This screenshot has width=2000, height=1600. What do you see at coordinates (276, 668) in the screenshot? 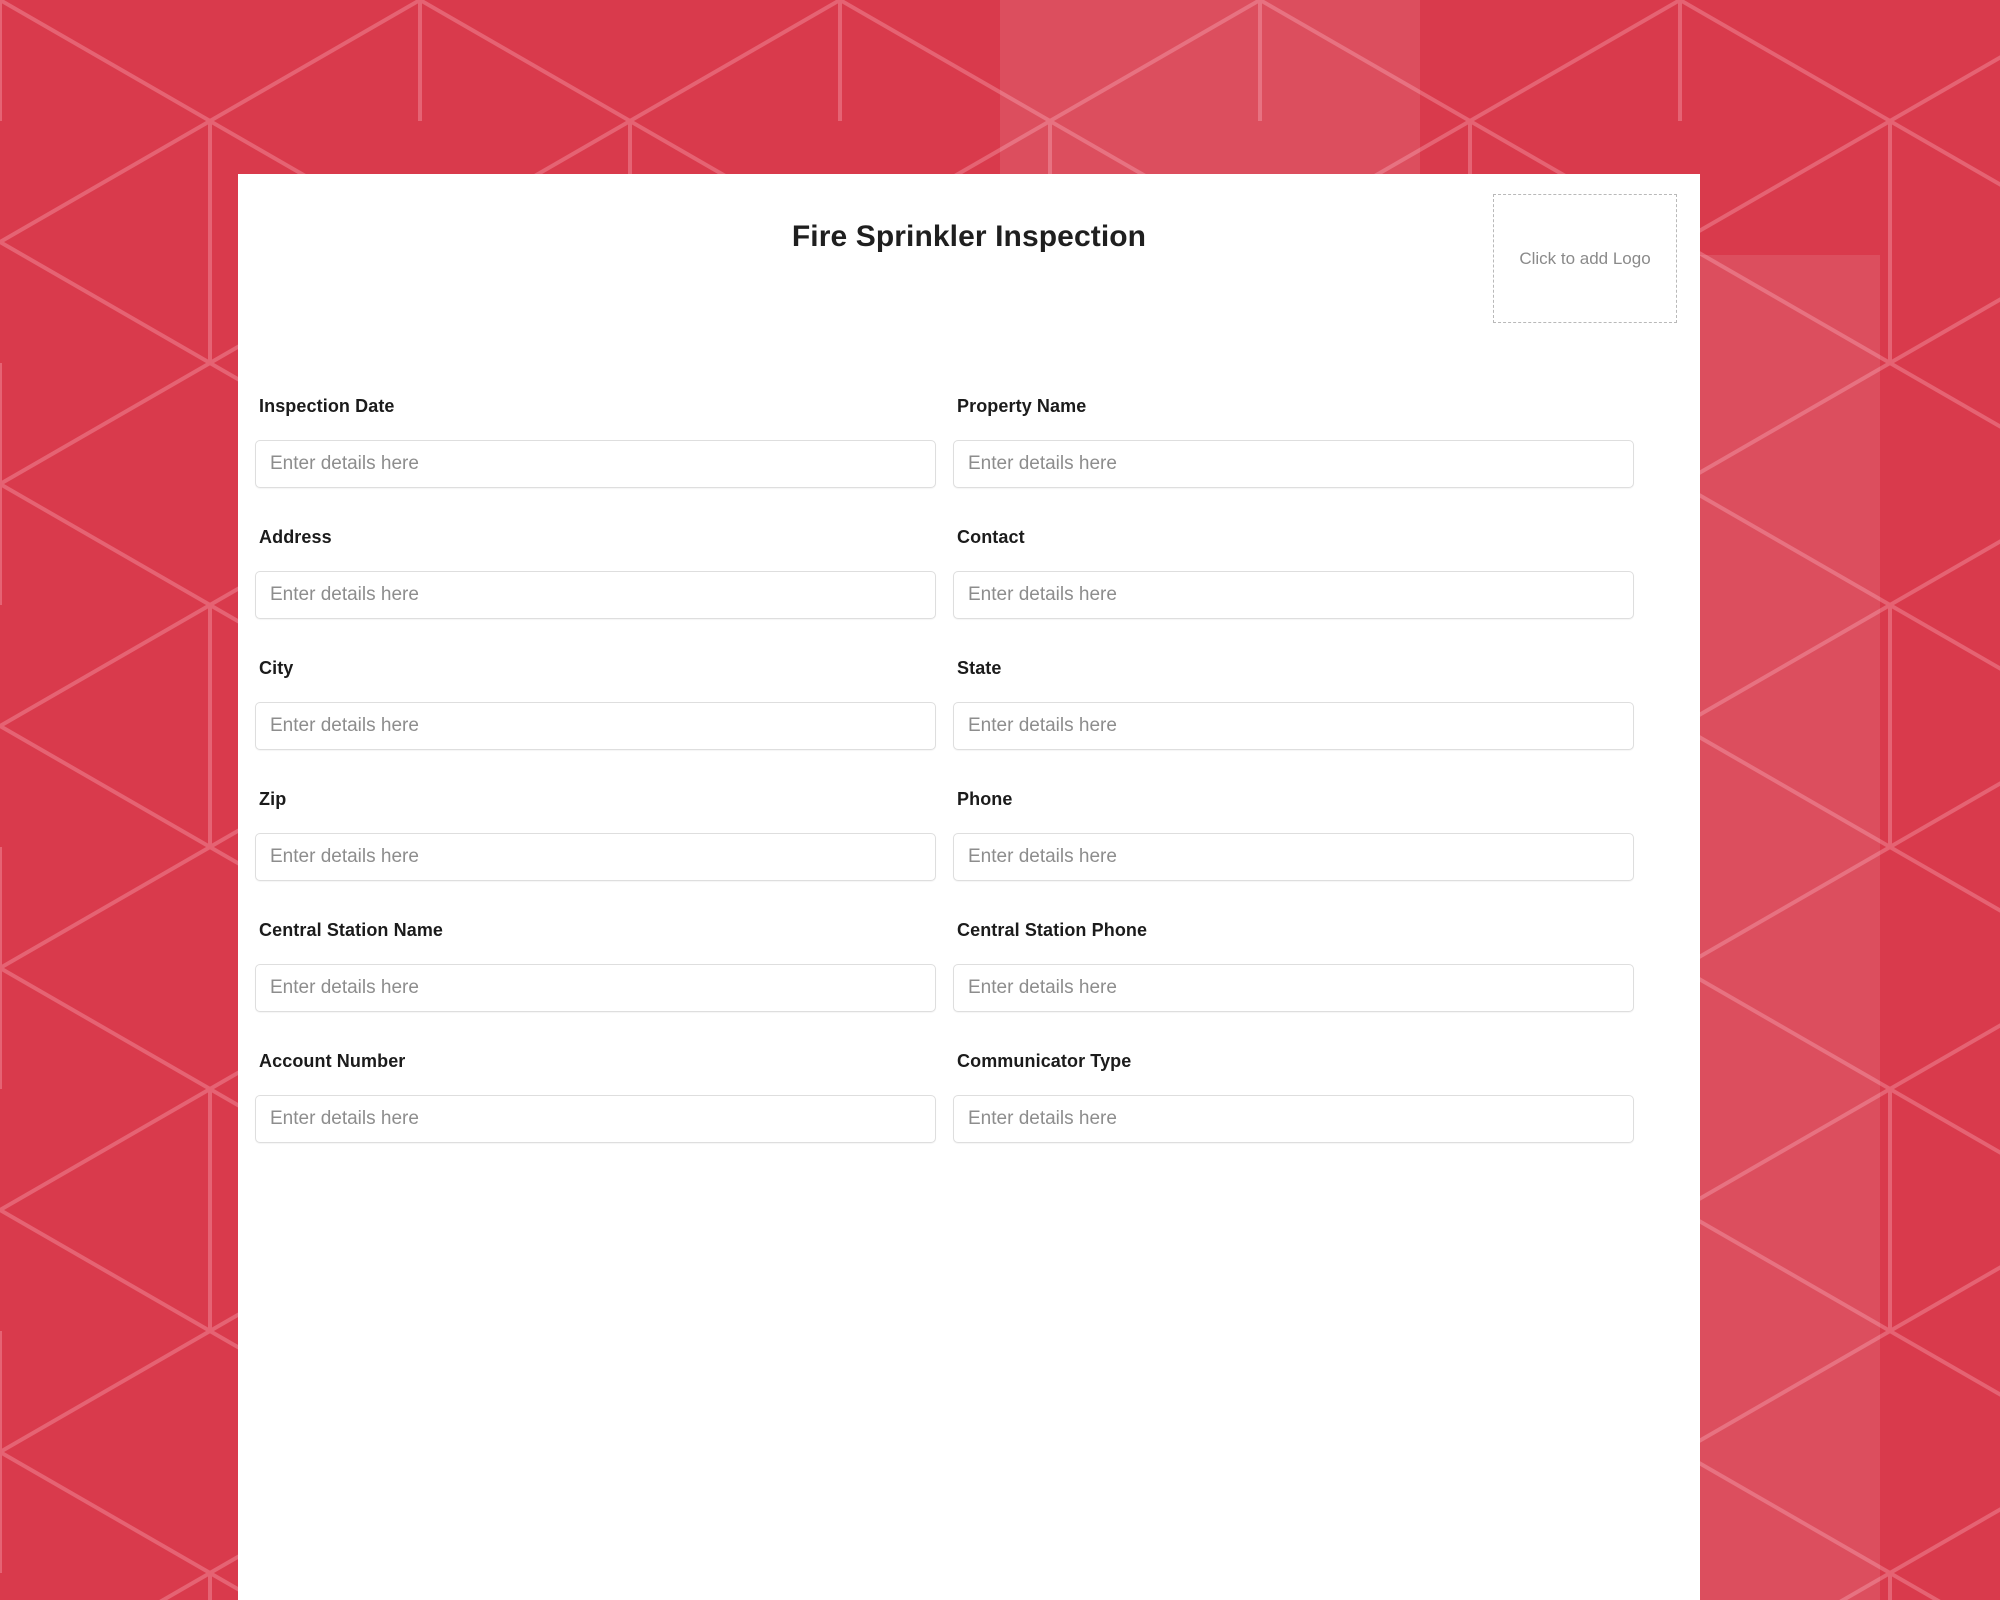
I see `field-label: City` at bounding box center [276, 668].